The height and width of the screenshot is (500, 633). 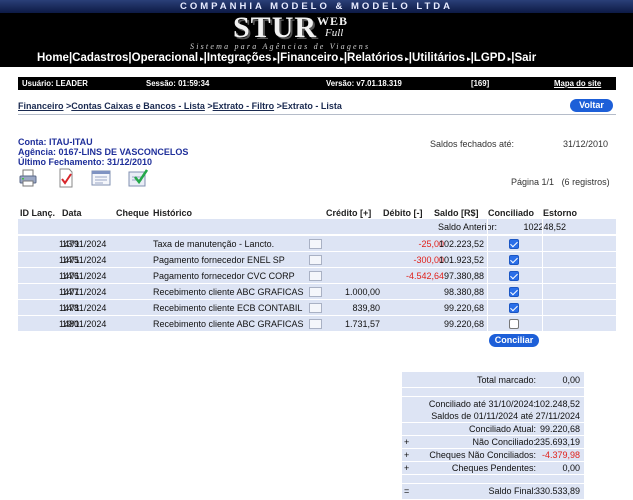 I want to click on cheques-pend-value: 0,00, so click(x=571, y=468).